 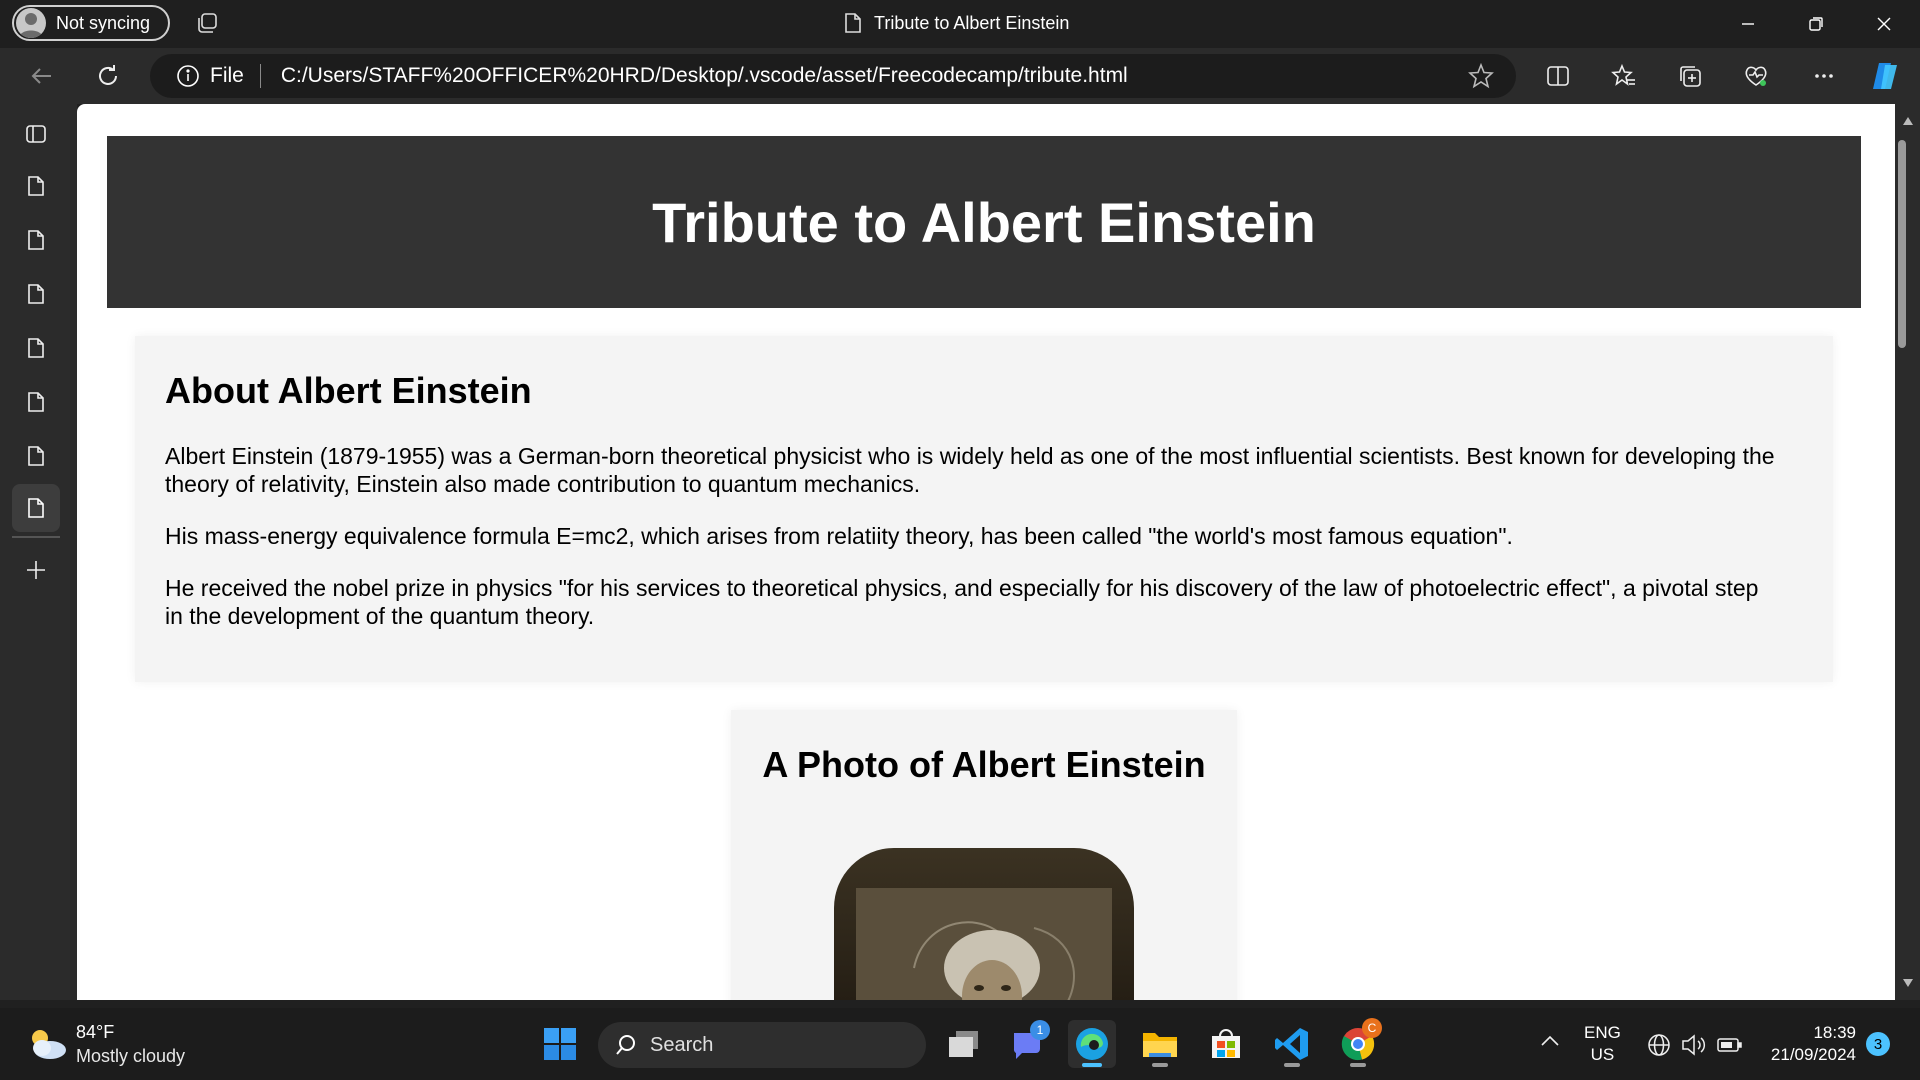 What do you see at coordinates (984, 764) in the screenshot?
I see `photo-heading: A Photo of Albert Einstein` at bounding box center [984, 764].